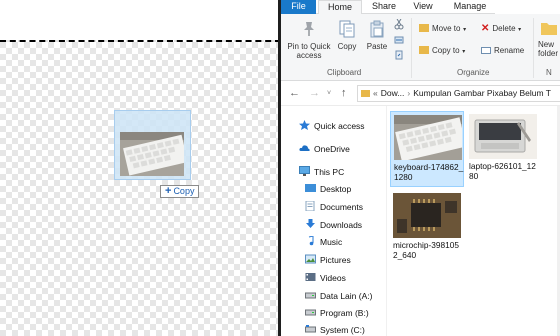 Image resolution: width=560 pixels, height=336 pixels. Describe the element at coordinates (427, 149) in the screenshot. I see `file-item-keyboard: keyboard-174862_1280` at that location.